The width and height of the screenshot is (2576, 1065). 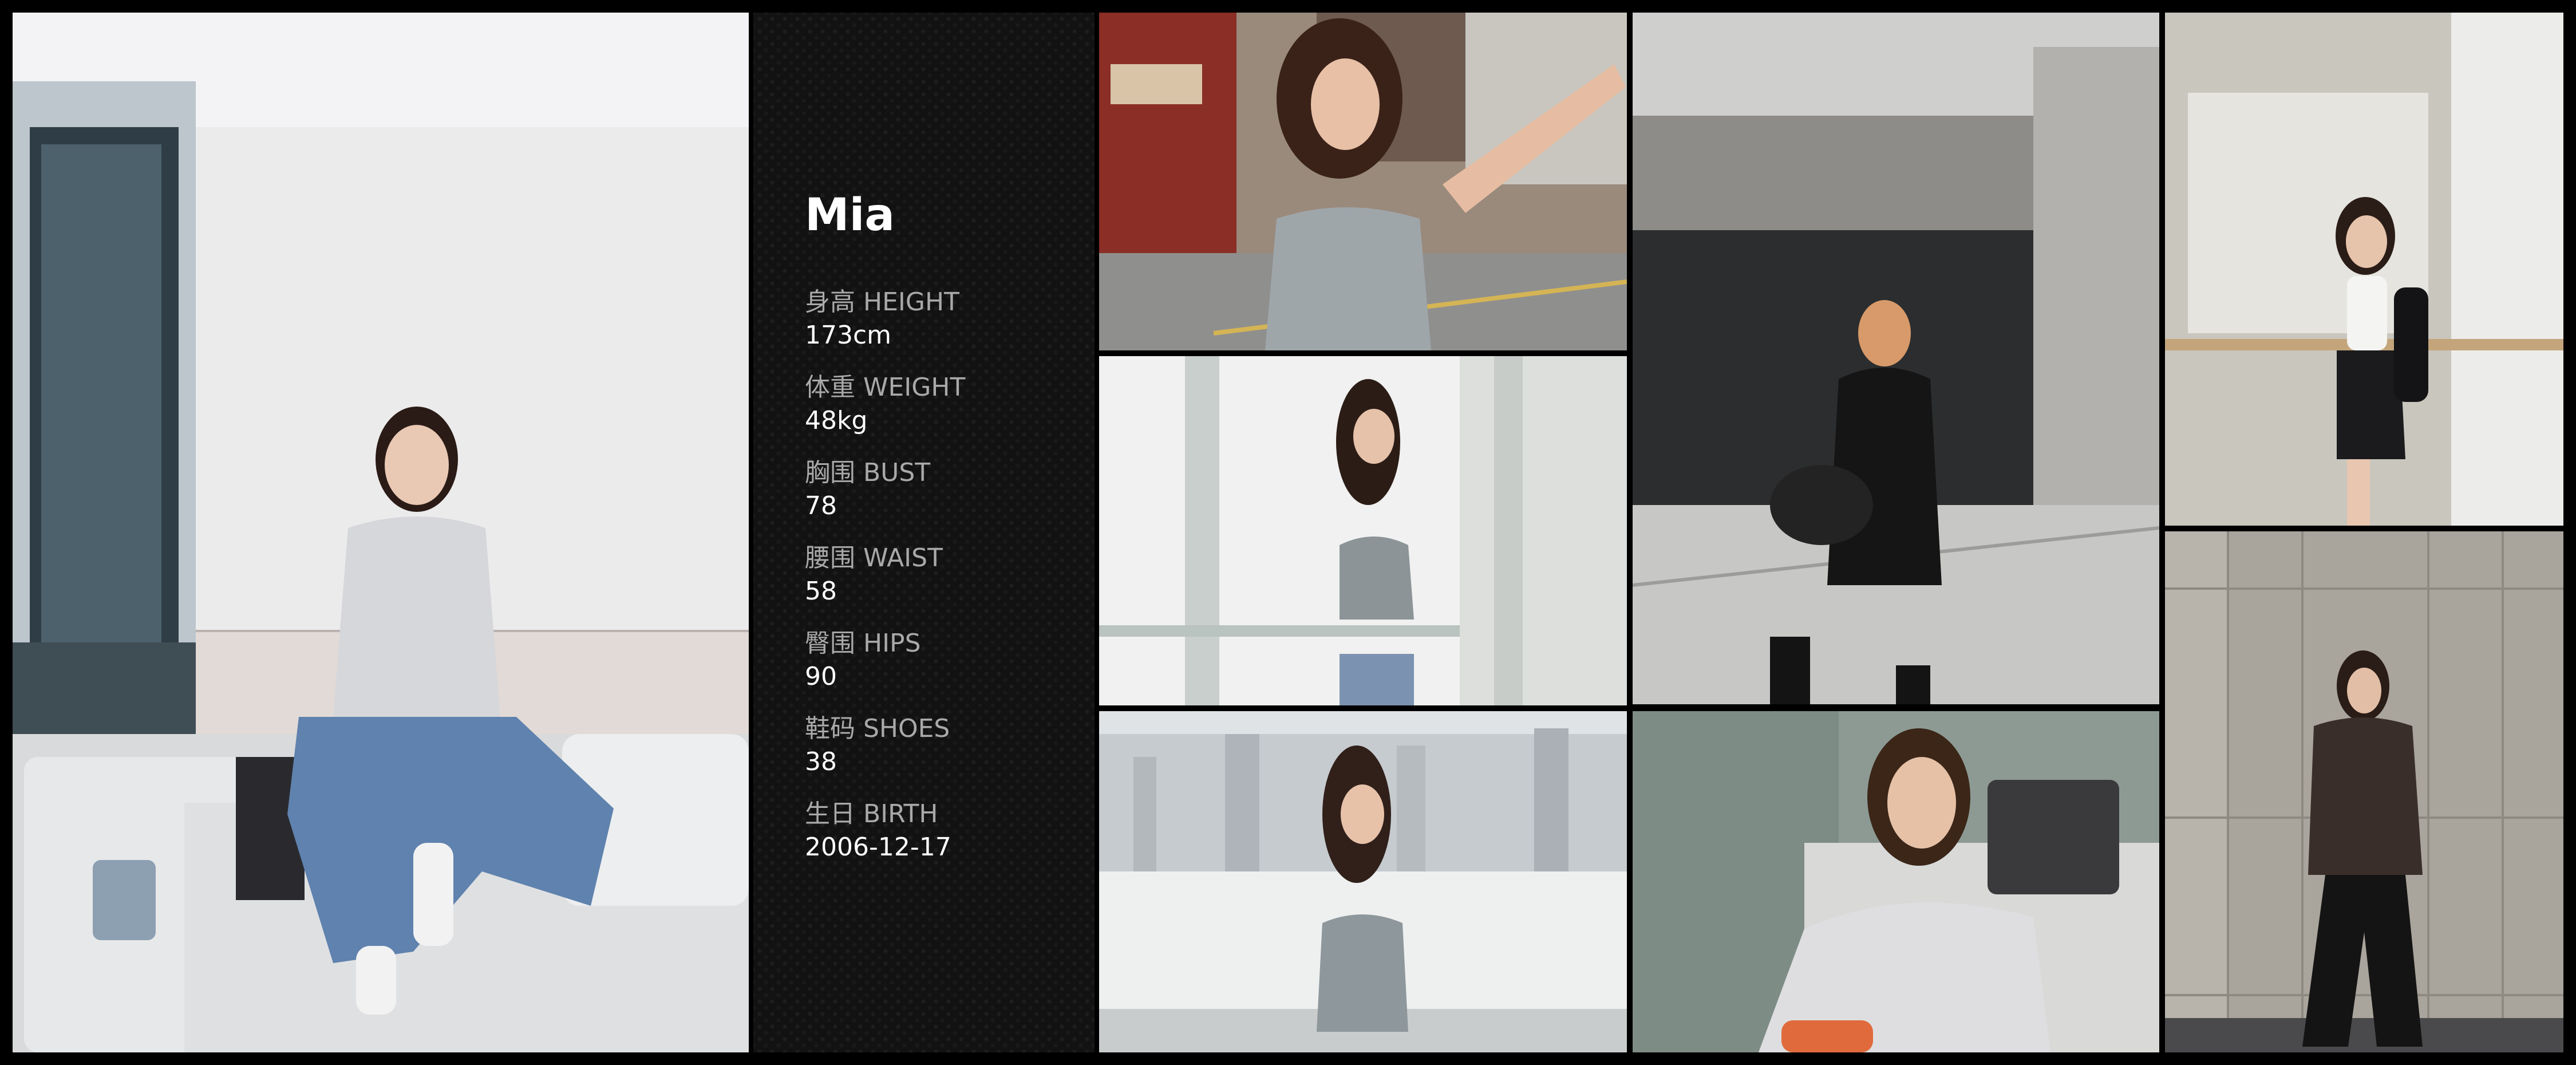 I want to click on stat-weight: 体重 WEIGHT 48kg, so click(x=942, y=414).